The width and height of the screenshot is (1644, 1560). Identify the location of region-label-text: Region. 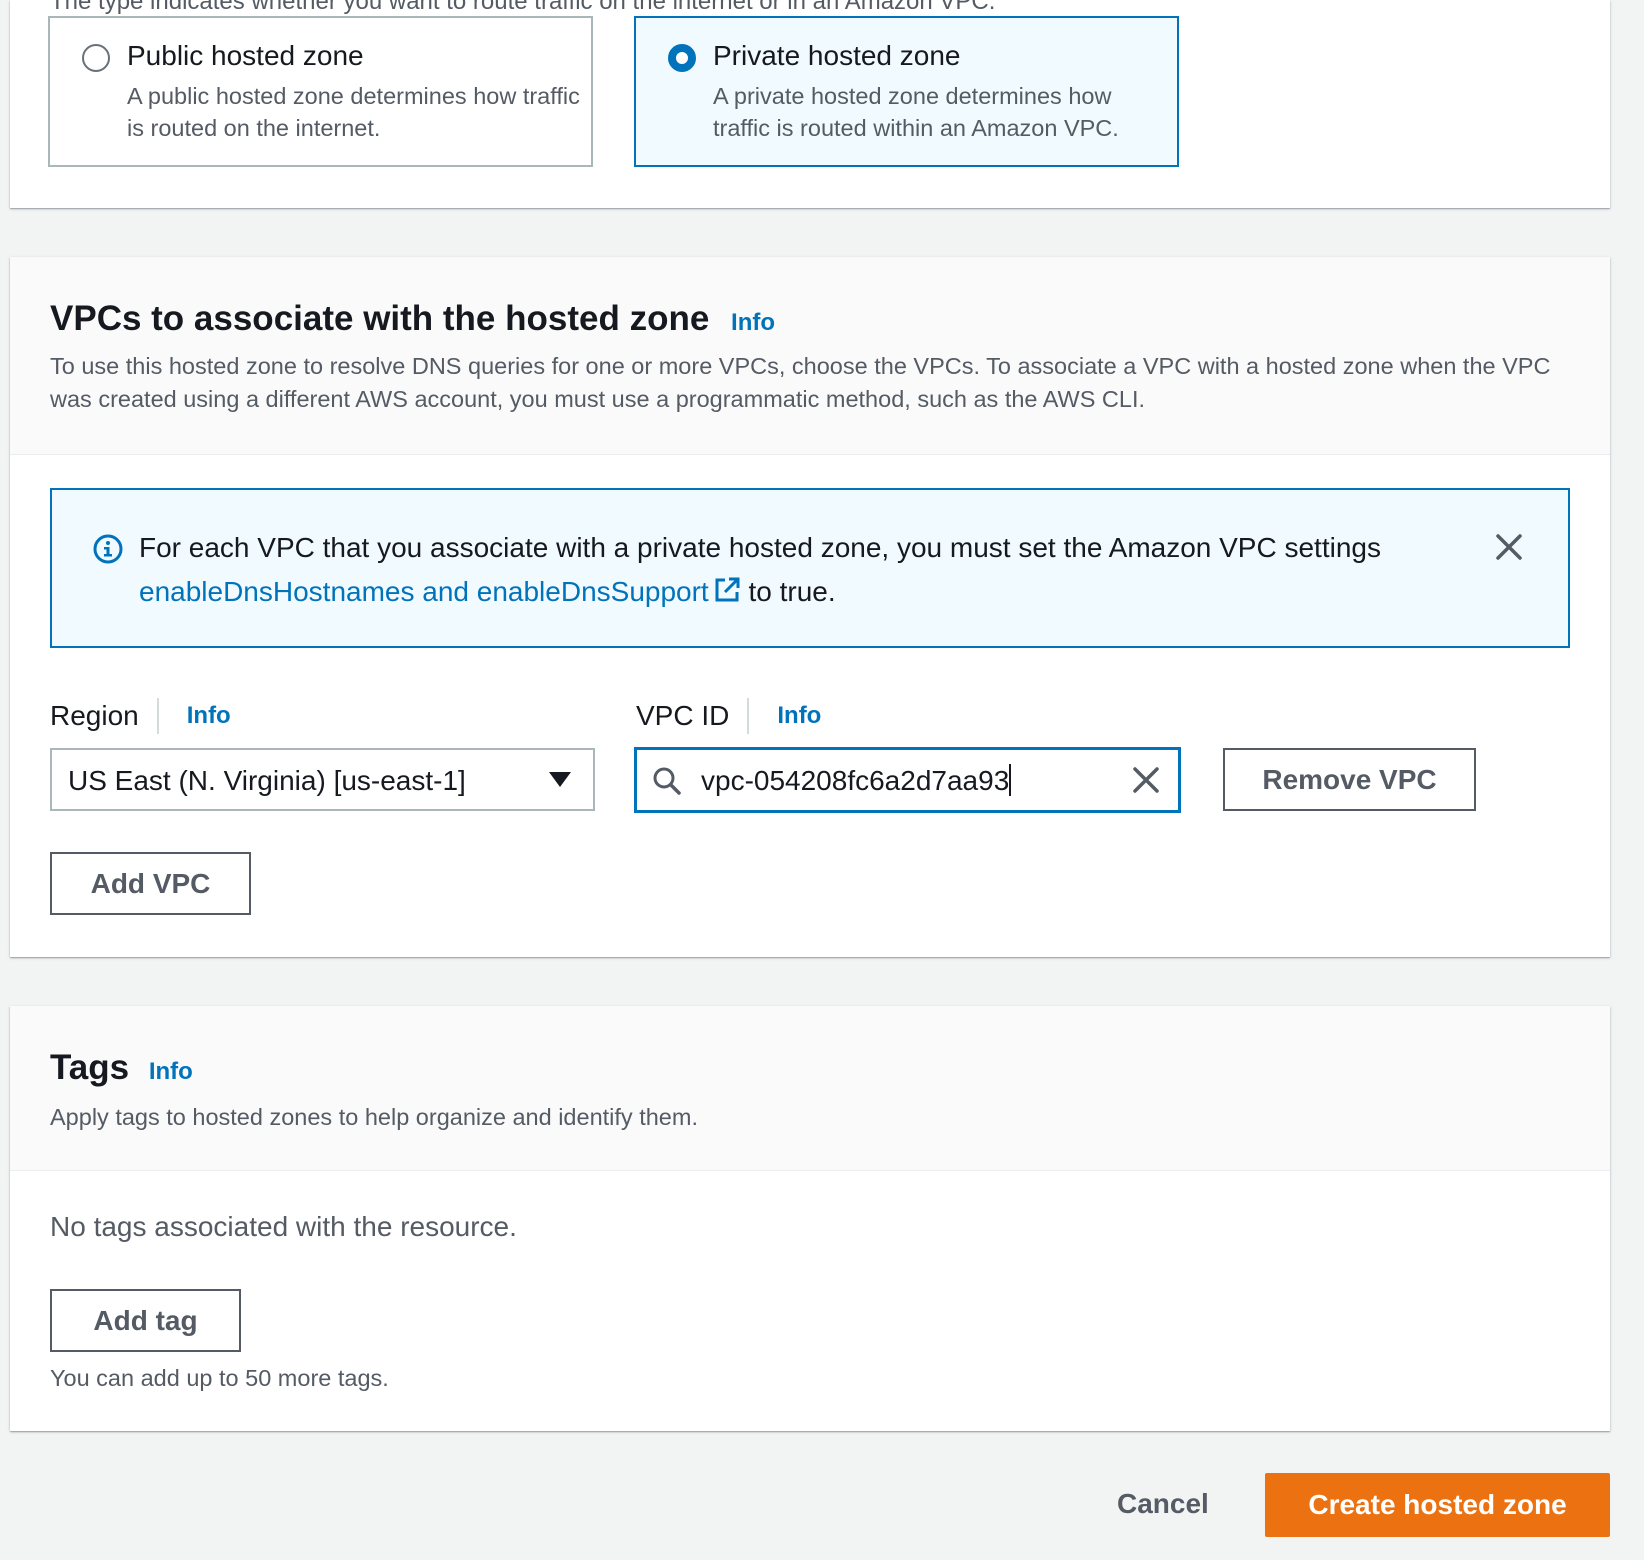
(94, 715).